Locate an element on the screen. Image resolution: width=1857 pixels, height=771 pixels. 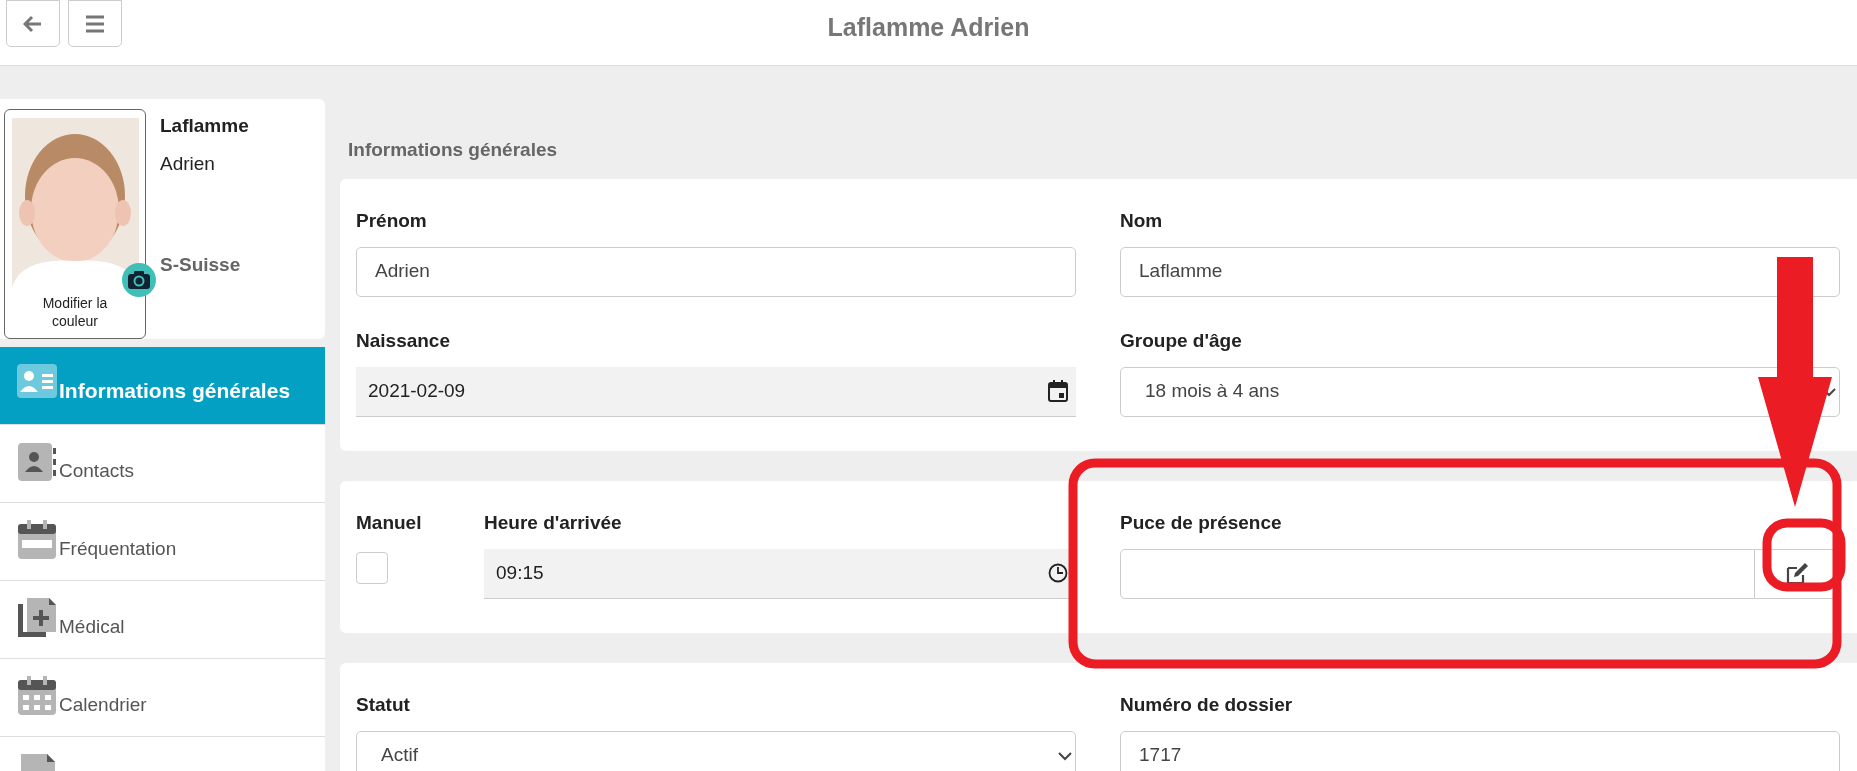
field-label: Numéro de dossier is located at coordinates (1207, 704).